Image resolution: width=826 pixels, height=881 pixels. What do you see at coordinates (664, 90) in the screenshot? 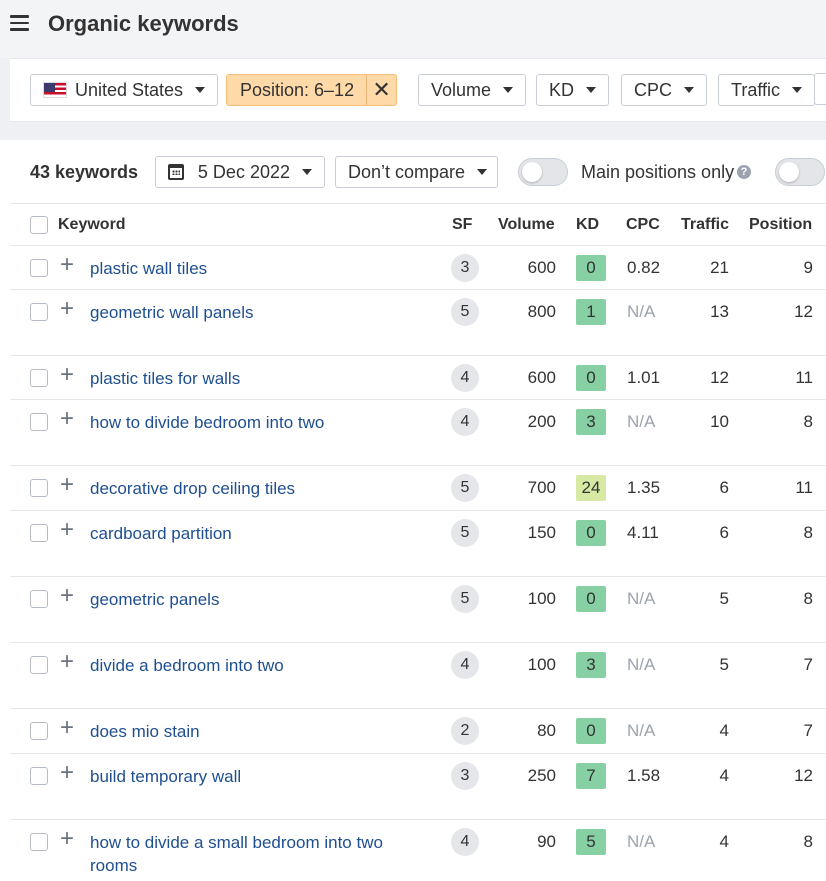
I see `cpc-filter: CPC` at bounding box center [664, 90].